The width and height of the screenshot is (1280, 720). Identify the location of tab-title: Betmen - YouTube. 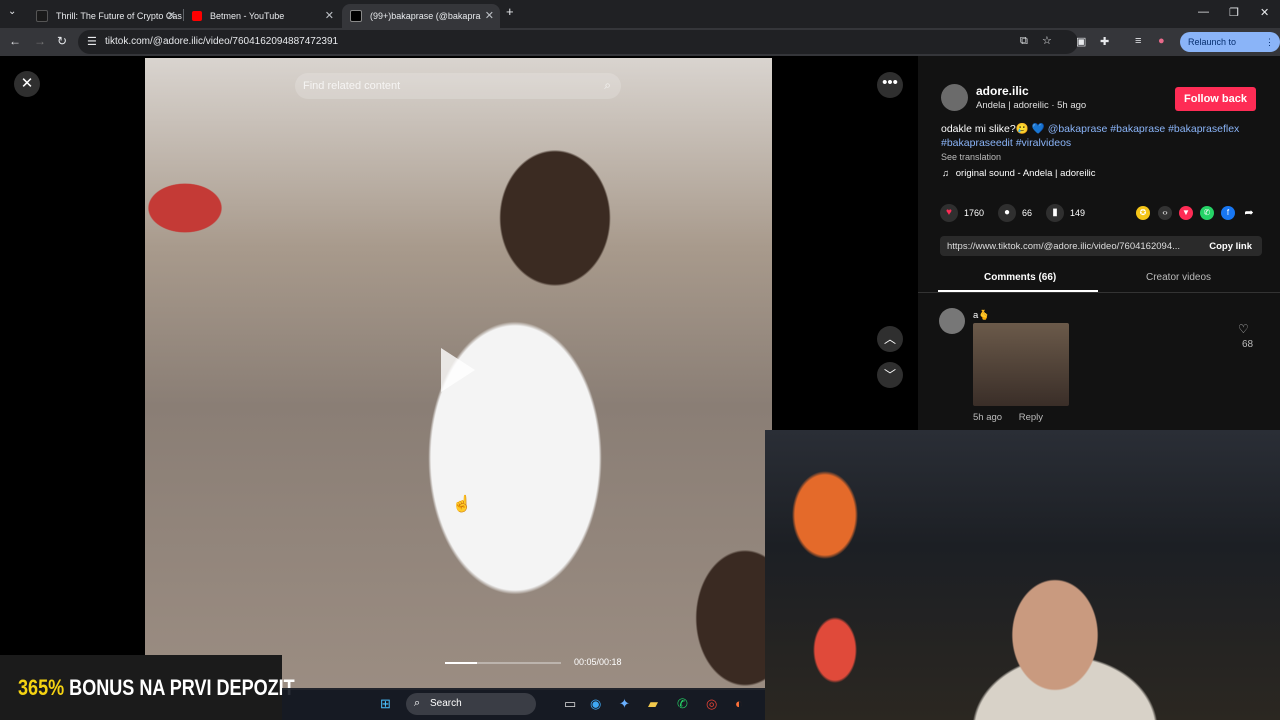
(247, 16).